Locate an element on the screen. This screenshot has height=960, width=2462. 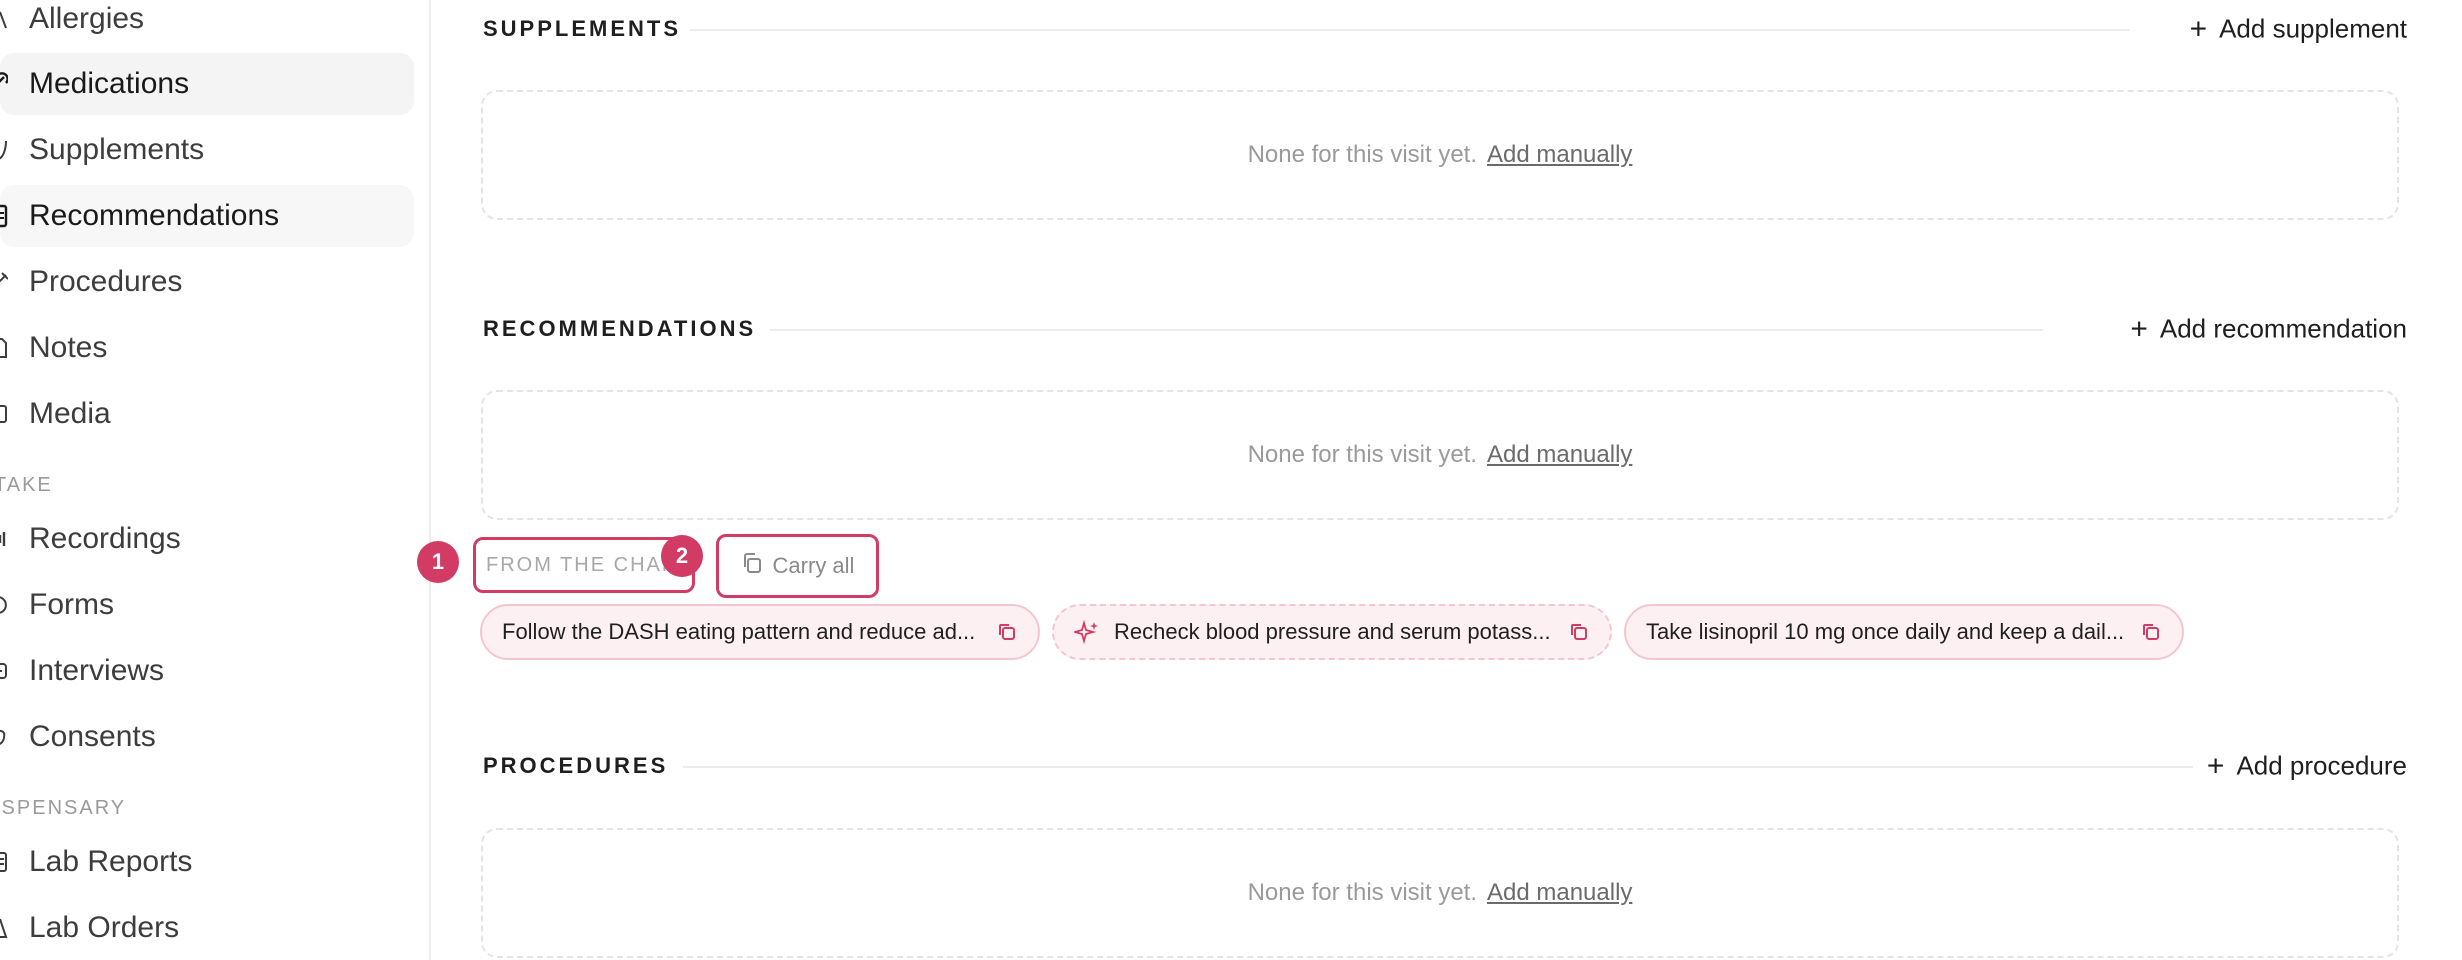
sidebar-item-consents: Consents is located at coordinates (207, 737).